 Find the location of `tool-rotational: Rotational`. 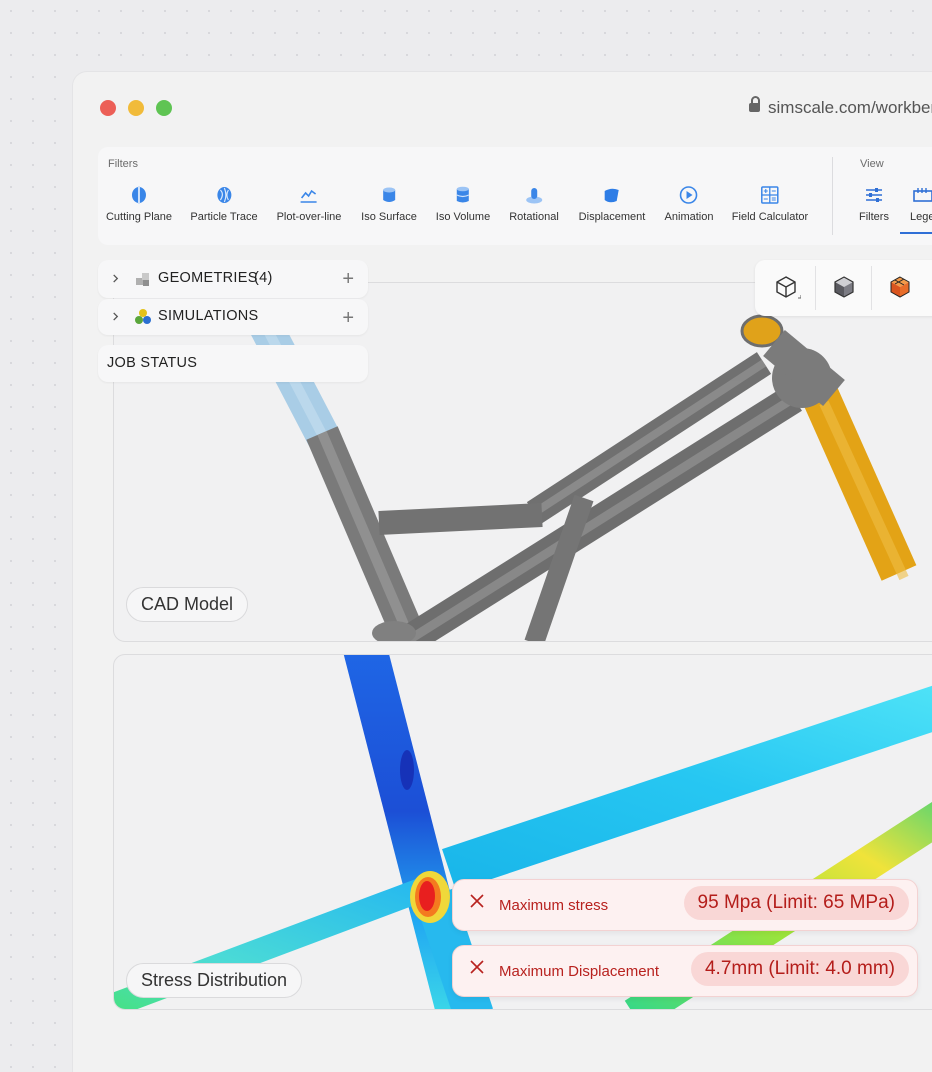

tool-rotational: Rotational is located at coordinates (534, 204).